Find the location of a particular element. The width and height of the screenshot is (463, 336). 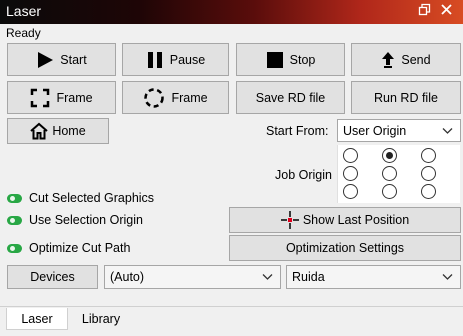

frame-rect-icon is located at coordinates (40, 98).